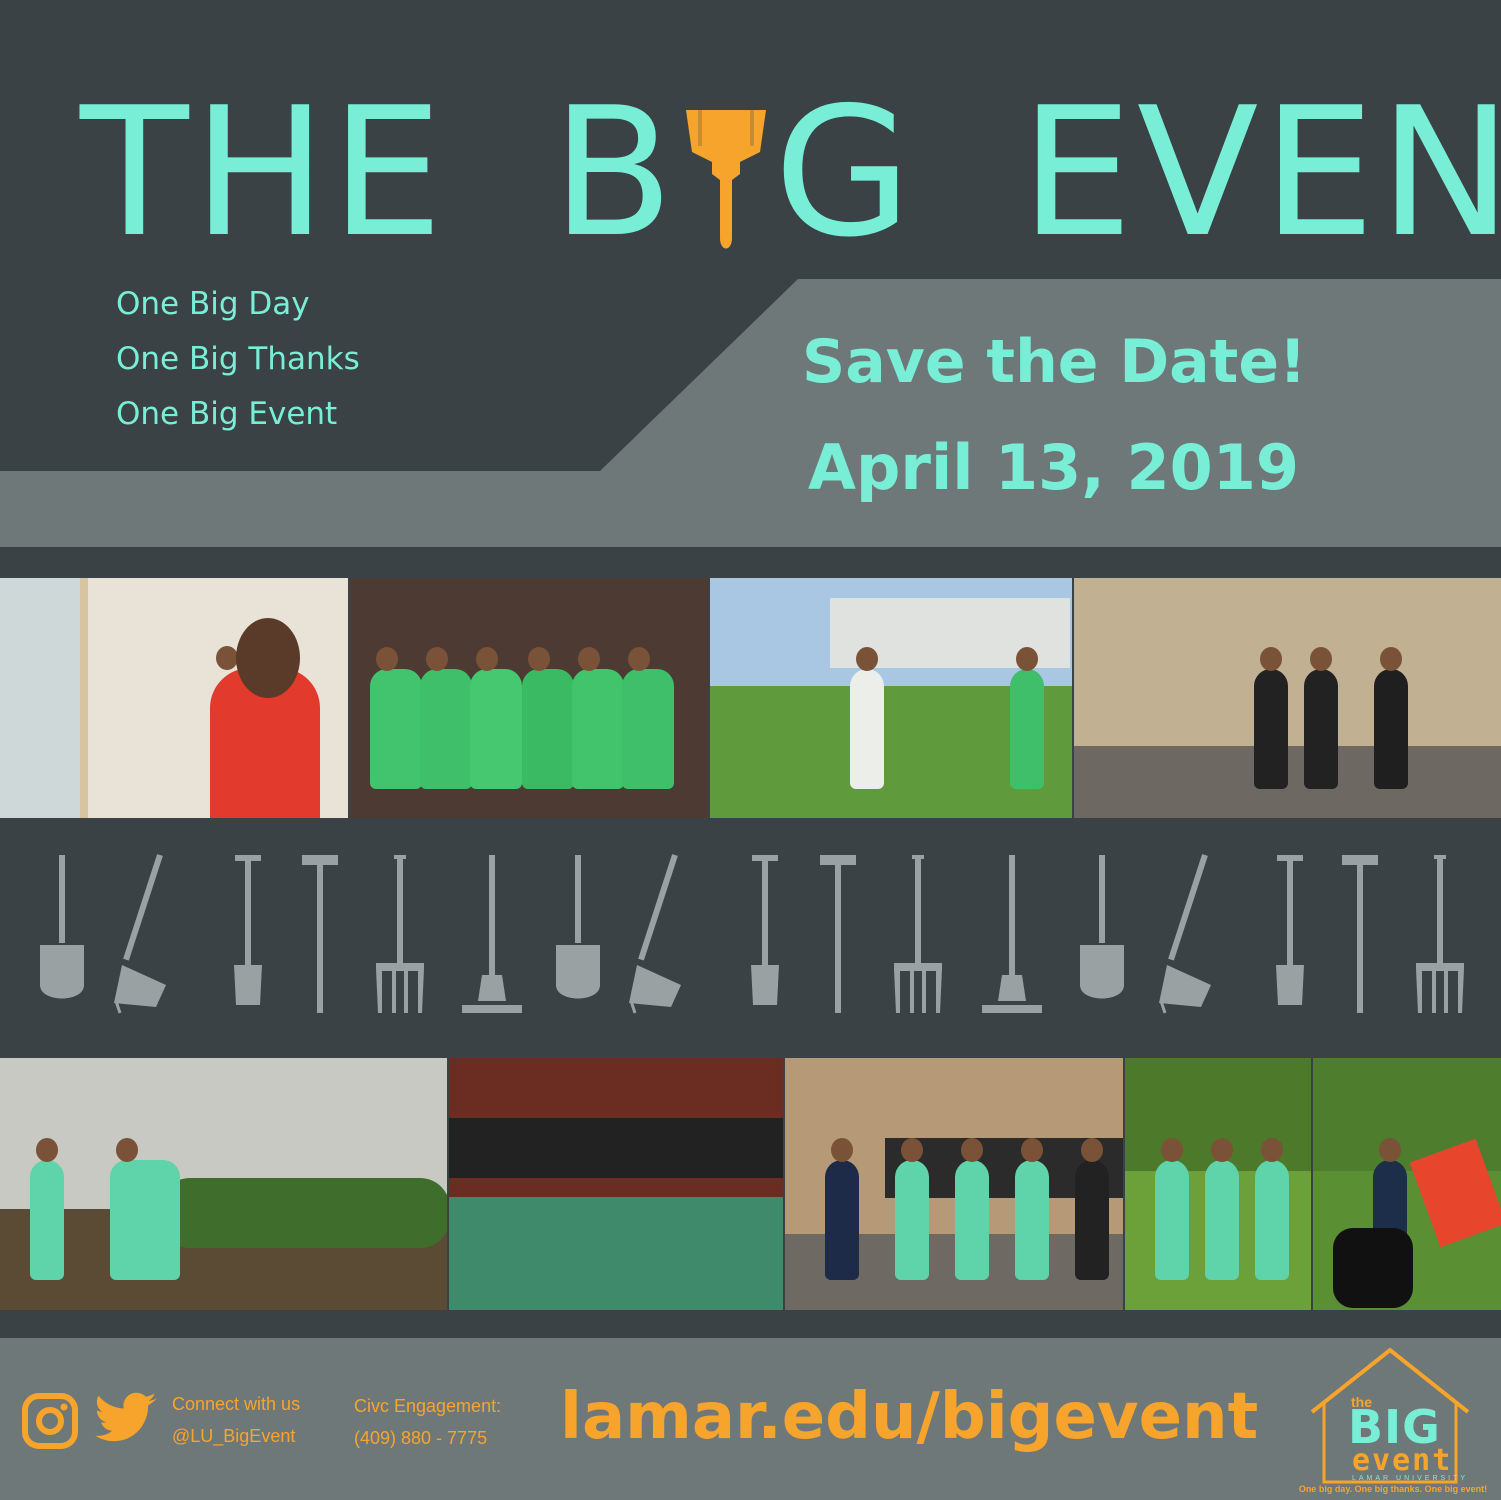 The image size is (1501, 1500). What do you see at coordinates (236, 1436) in the screenshot?
I see `social-handle: @LU_BigEvent` at bounding box center [236, 1436].